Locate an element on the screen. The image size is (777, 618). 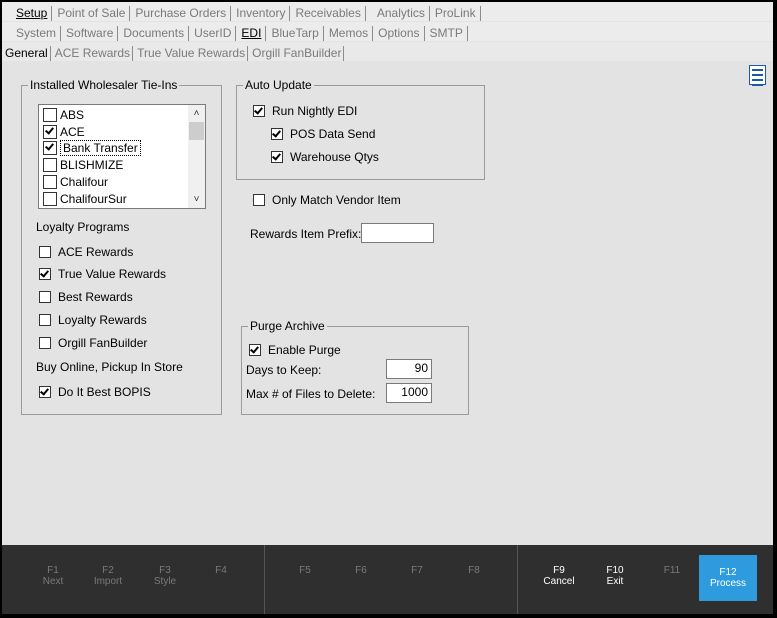
tab-software: Software is located at coordinates (90, 33).